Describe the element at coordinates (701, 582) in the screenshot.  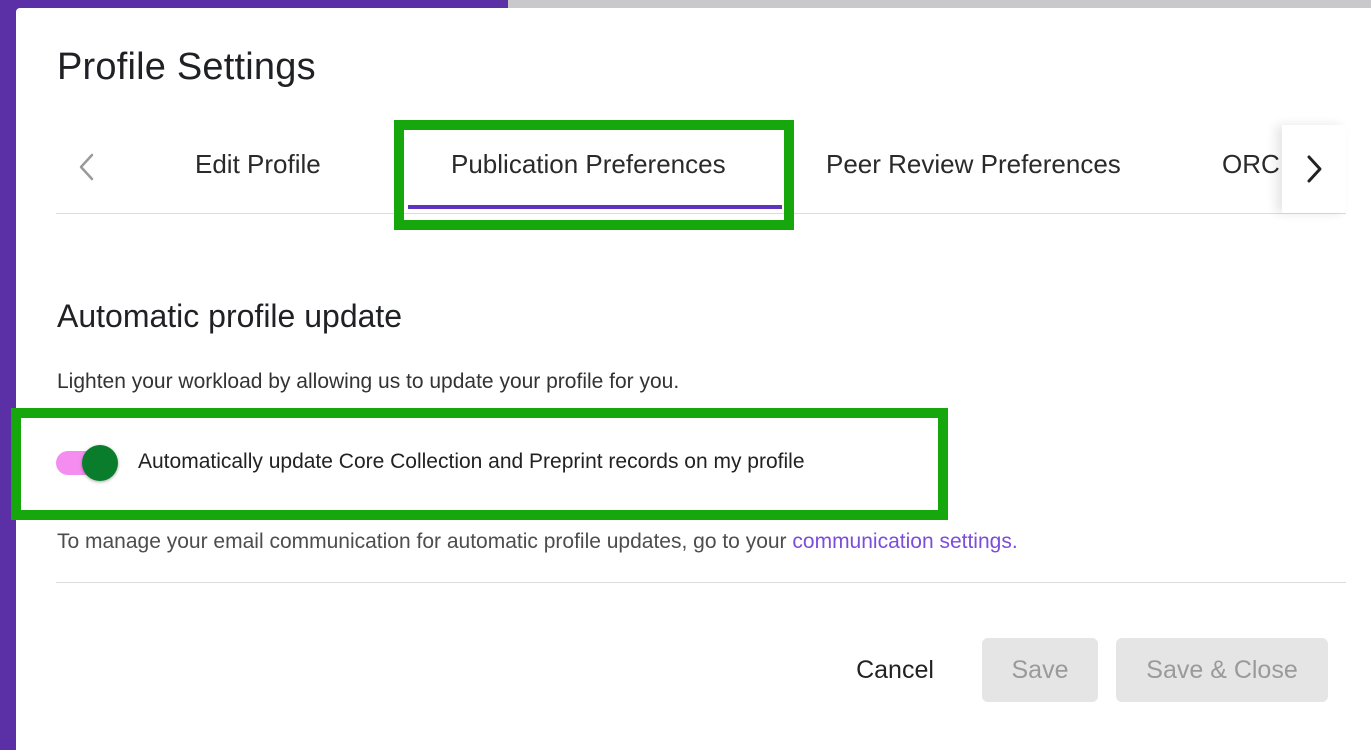
I see `footer-divider` at that location.